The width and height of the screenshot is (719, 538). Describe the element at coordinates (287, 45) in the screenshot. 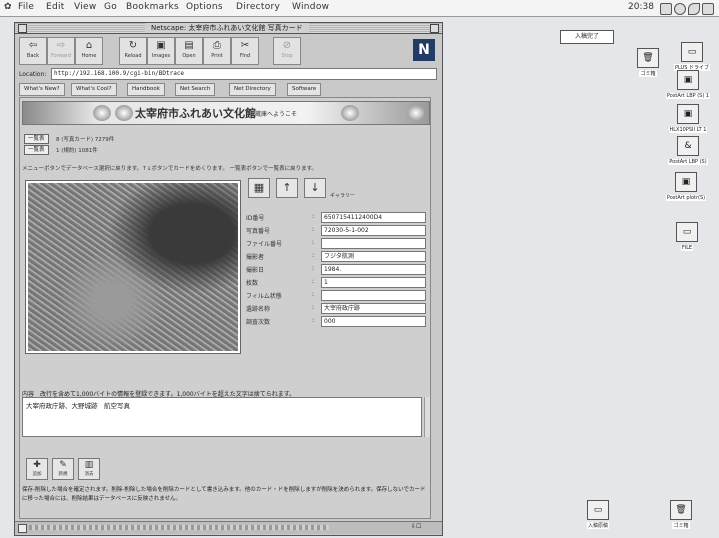

I see `stop-icon: ⊘` at that location.